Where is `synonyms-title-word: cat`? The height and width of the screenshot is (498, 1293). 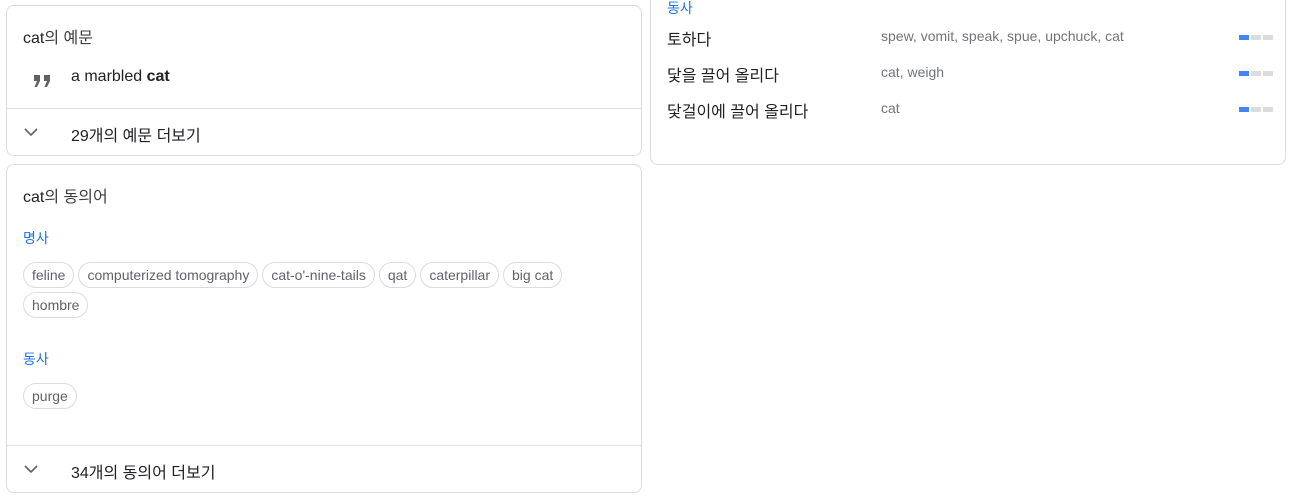
synonyms-title-word: cat is located at coordinates (34, 197).